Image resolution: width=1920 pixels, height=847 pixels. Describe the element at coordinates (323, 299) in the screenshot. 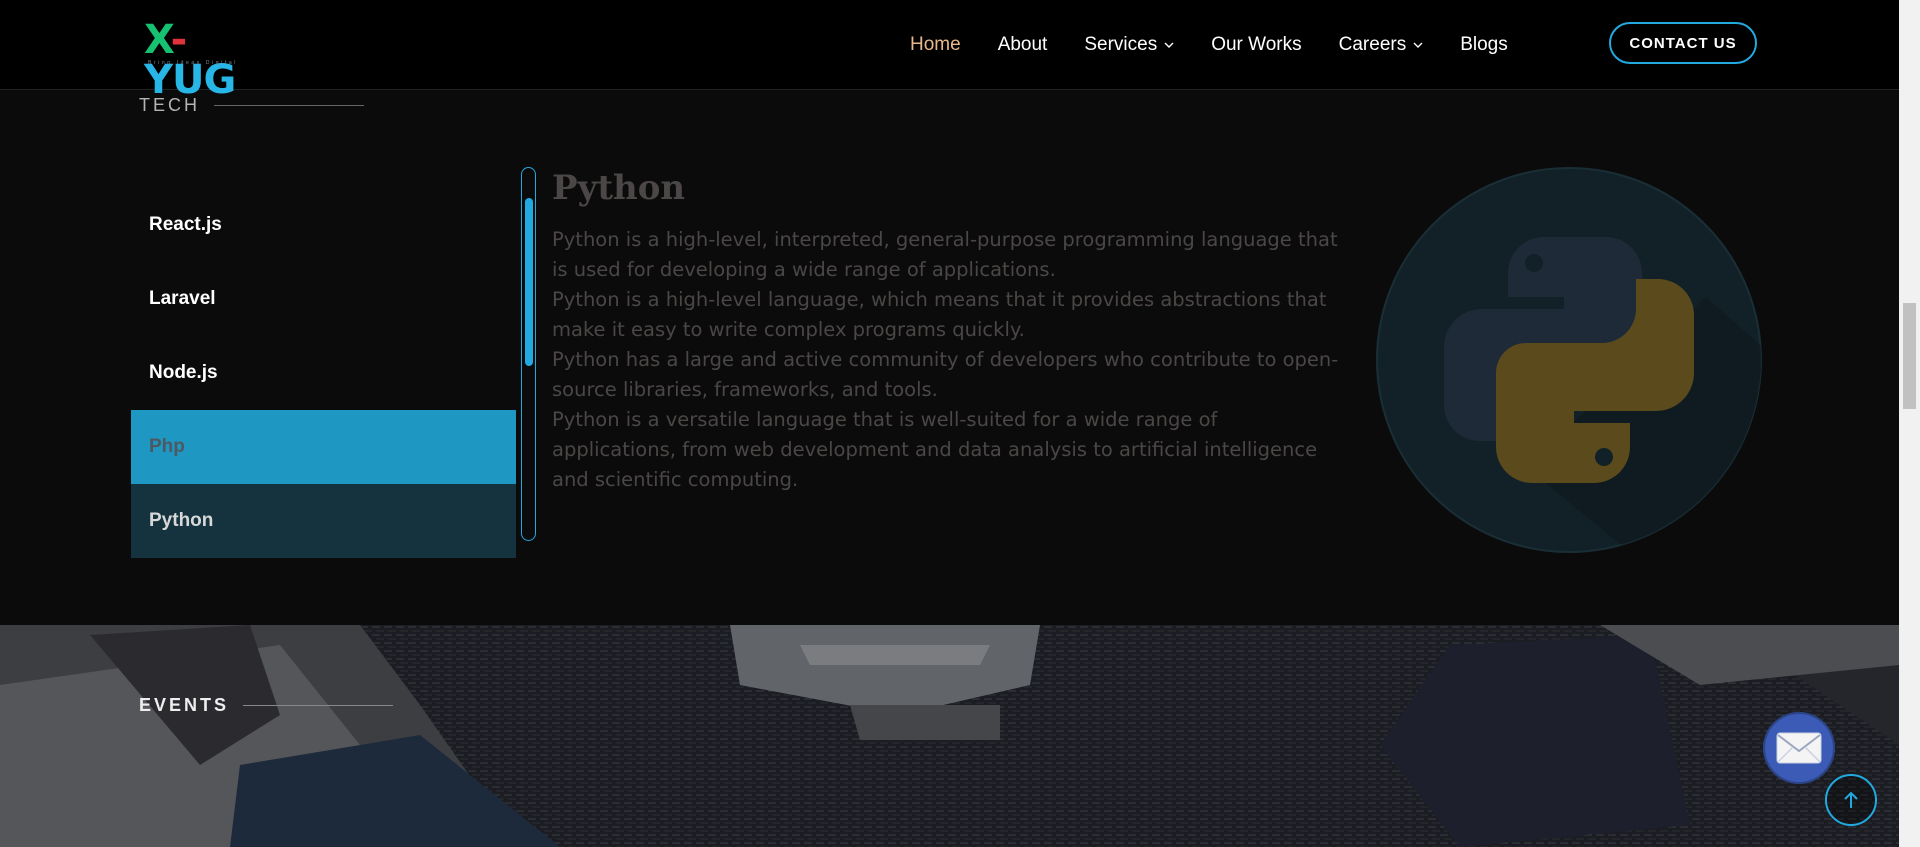

I see `tech-item-laravel: Laravel` at that location.